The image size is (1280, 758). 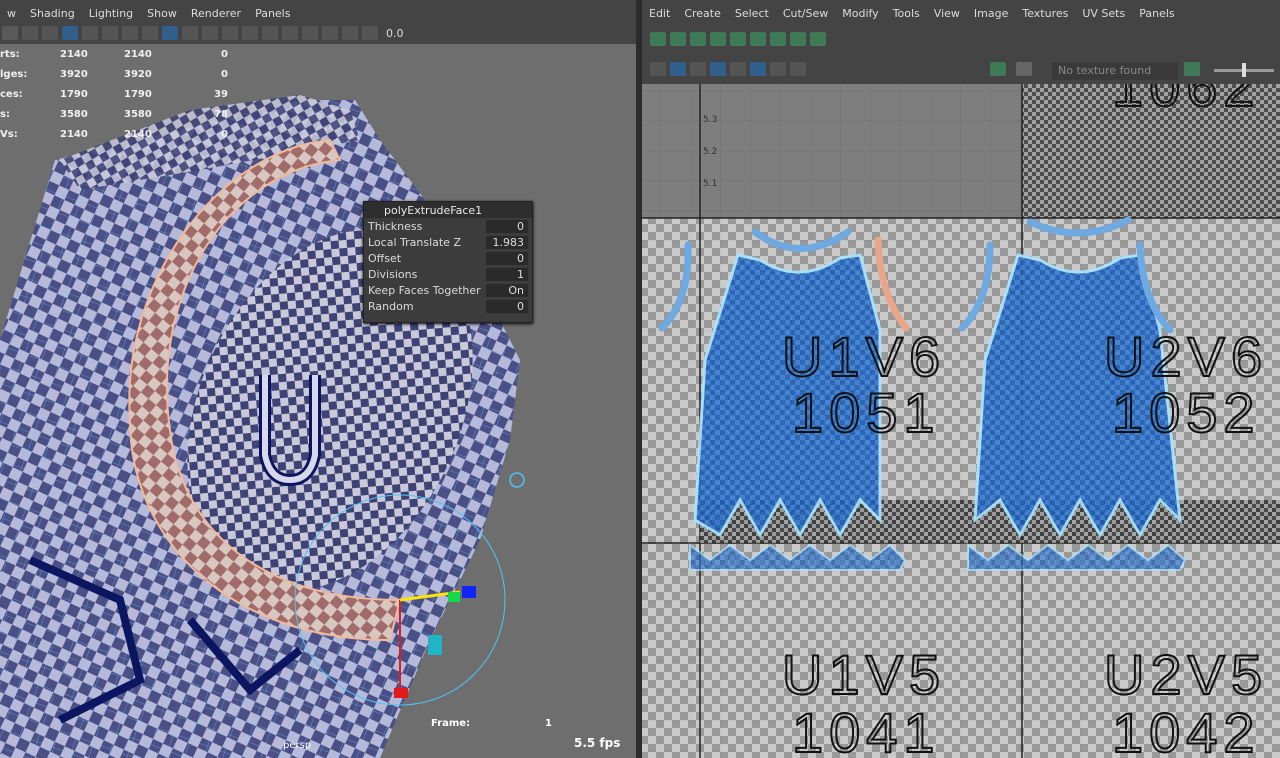 What do you see at coordinates (507, 306) in the screenshot?
I see `random-field: 0` at bounding box center [507, 306].